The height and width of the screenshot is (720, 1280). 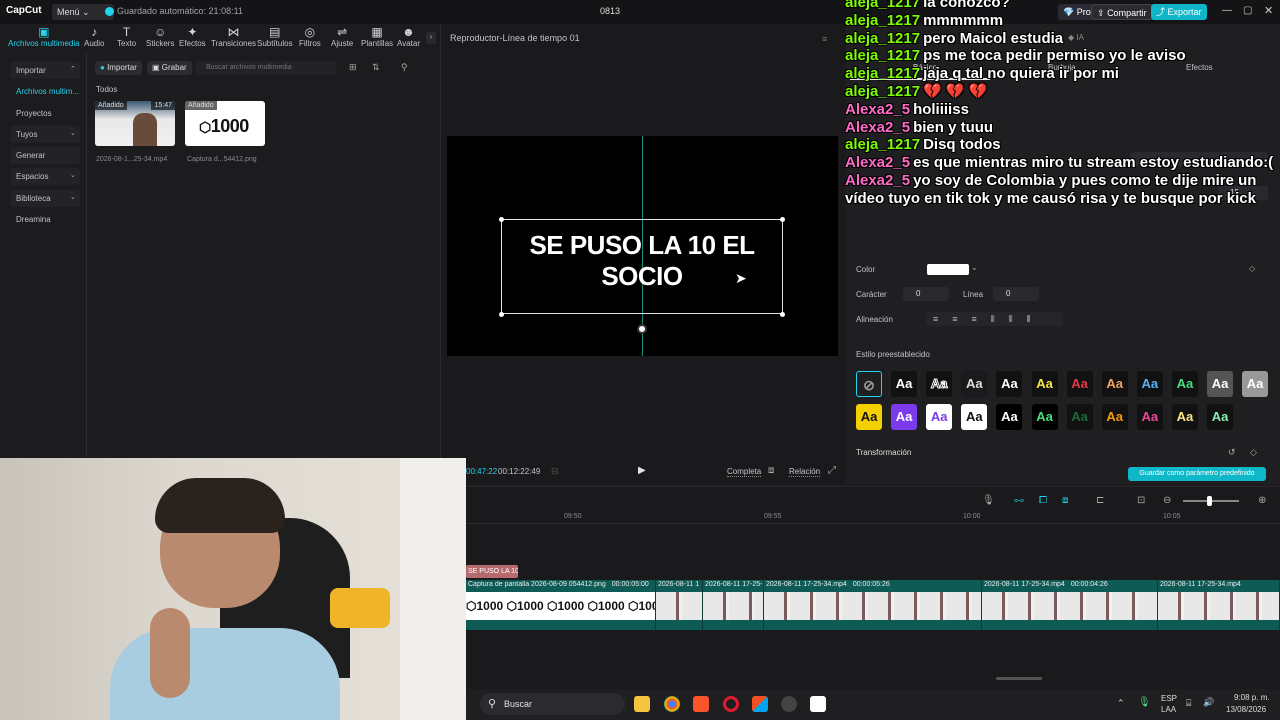 I want to click on volume-icon: 🔊, so click(x=1208, y=702).